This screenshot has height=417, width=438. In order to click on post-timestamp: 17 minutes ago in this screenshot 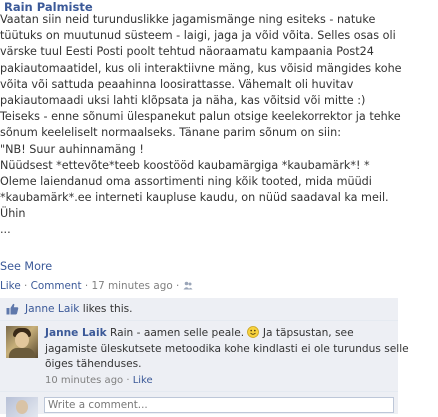, I will do `click(131, 286)`.